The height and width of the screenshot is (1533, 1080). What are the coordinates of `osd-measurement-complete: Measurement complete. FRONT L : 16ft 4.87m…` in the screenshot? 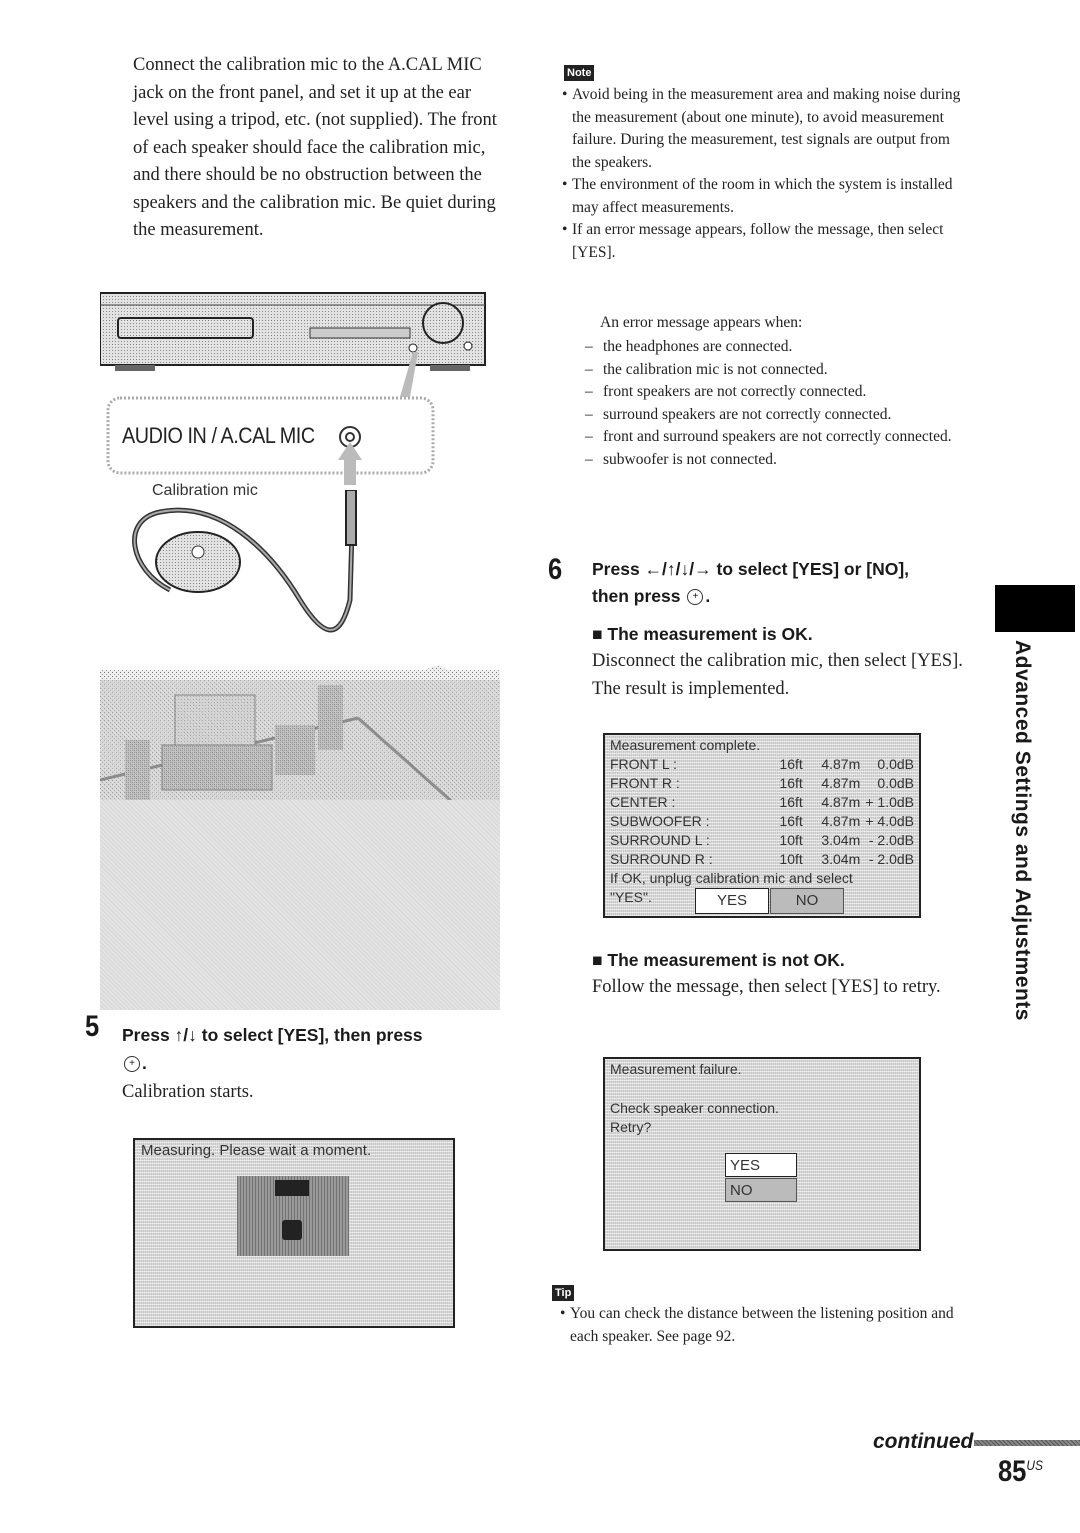 It's located at (762, 825).